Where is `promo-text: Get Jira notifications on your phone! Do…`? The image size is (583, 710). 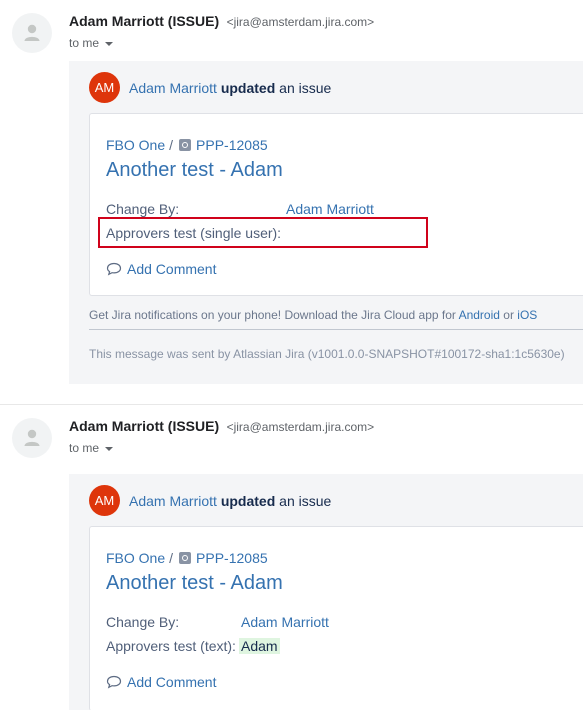
promo-text: Get Jira notifications on your phone! Do… is located at coordinates (272, 315).